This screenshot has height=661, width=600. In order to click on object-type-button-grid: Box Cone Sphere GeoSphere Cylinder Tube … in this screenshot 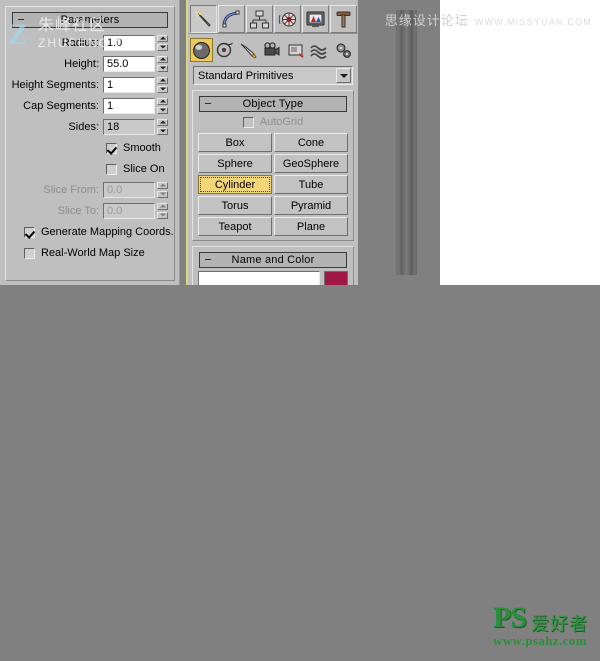, I will do `click(273, 183)`.